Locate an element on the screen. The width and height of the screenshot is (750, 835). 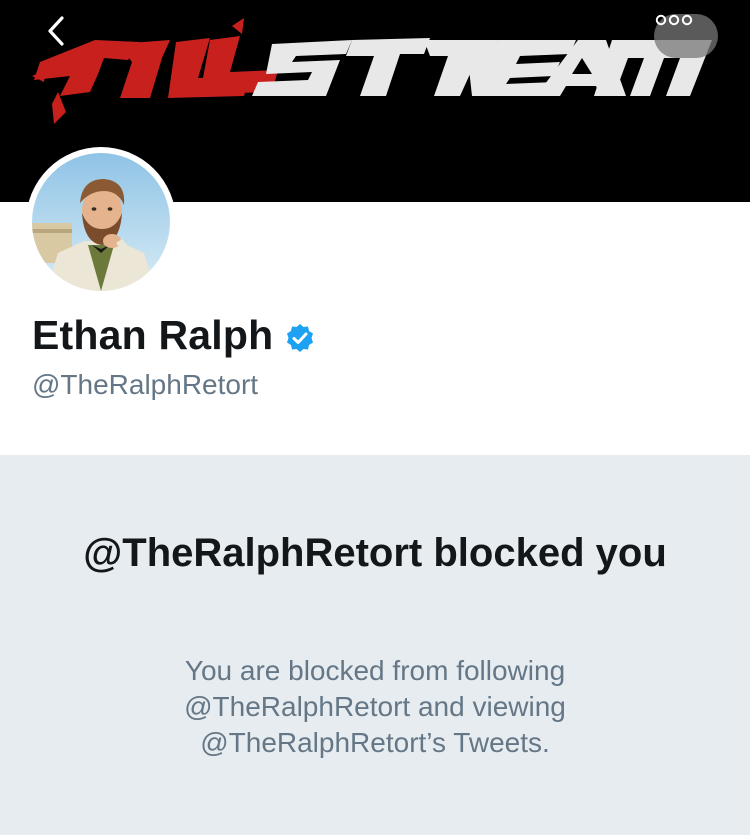
display-name: Ethan Ralph is located at coordinates (153, 335).